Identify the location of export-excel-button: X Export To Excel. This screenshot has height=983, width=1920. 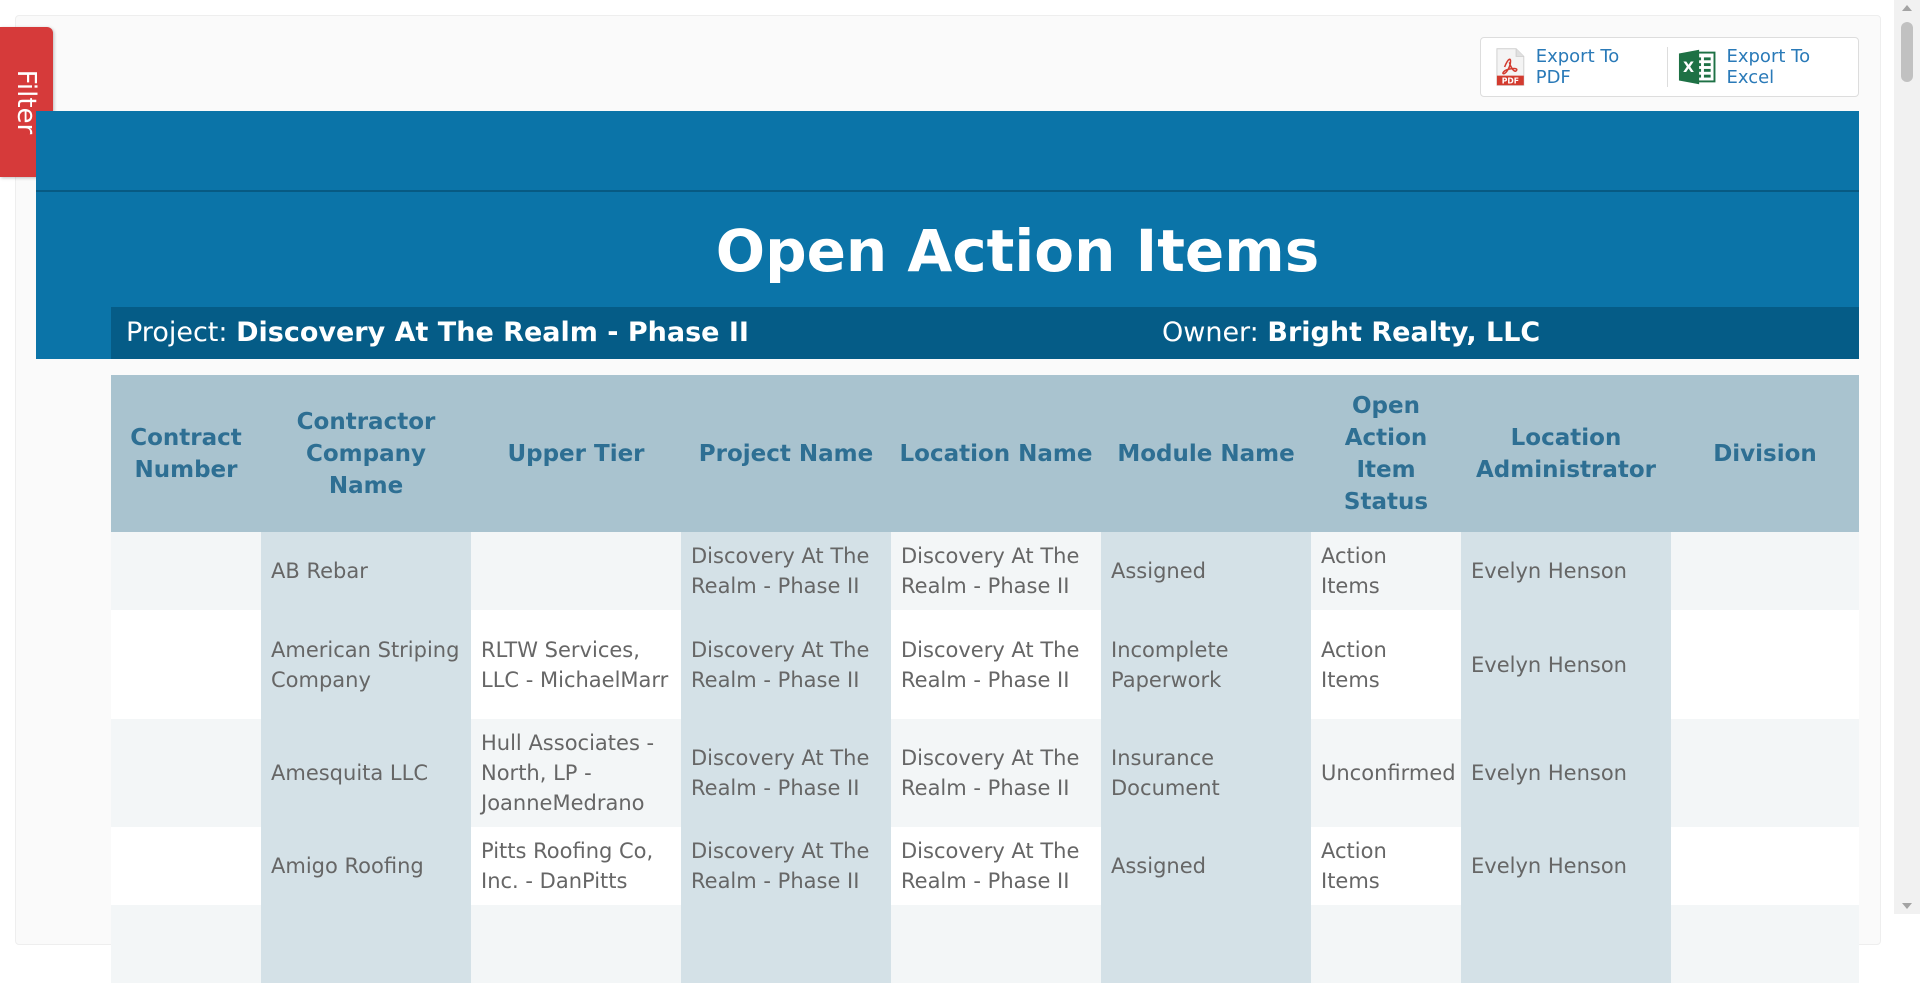
(1768, 67).